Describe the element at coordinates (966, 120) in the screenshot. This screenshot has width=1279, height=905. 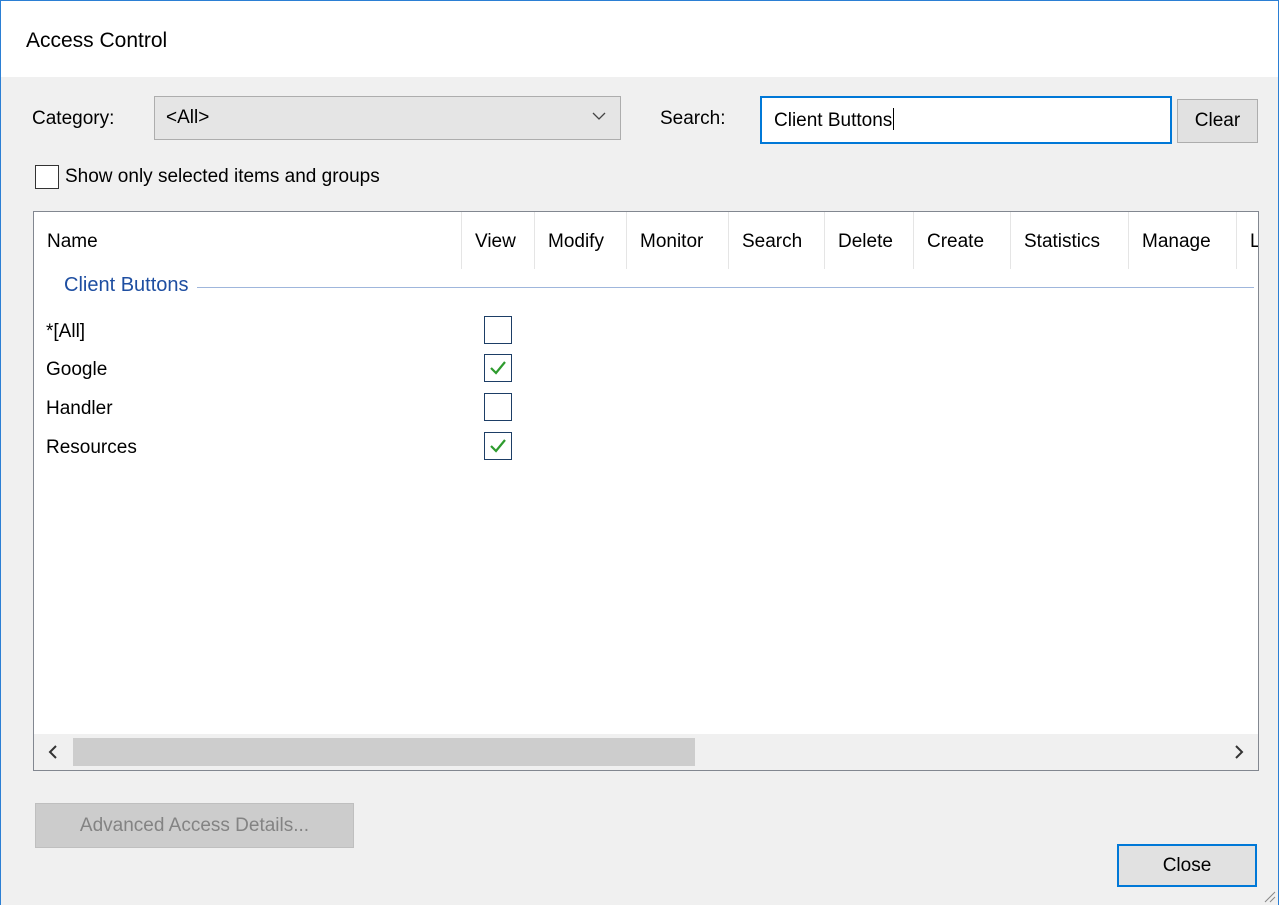
I see `search-input: Client Buttons` at that location.